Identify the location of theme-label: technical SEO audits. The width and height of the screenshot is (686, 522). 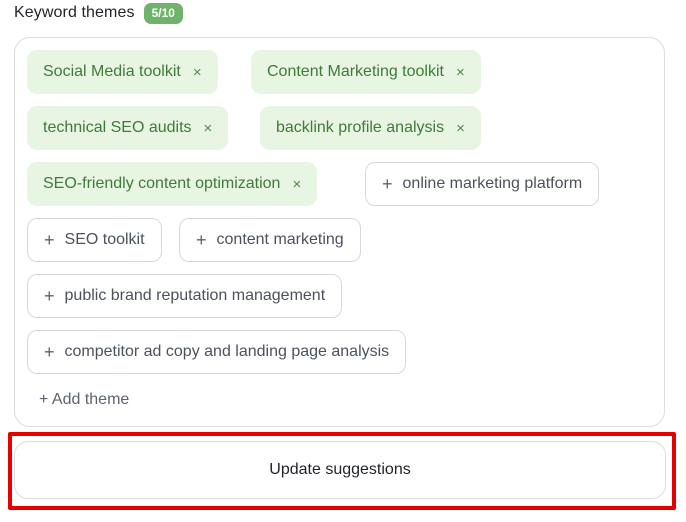
(117, 127).